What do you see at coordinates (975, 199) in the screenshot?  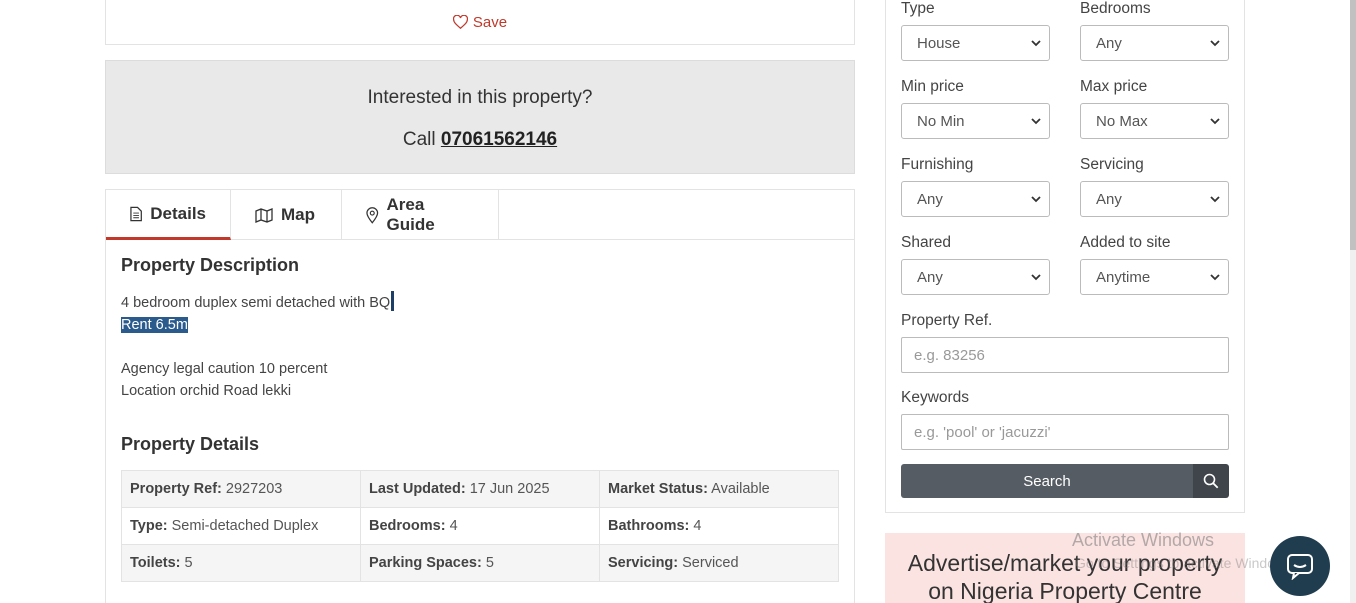 I see `furnishing-select: Any` at bounding box center [975, 199].